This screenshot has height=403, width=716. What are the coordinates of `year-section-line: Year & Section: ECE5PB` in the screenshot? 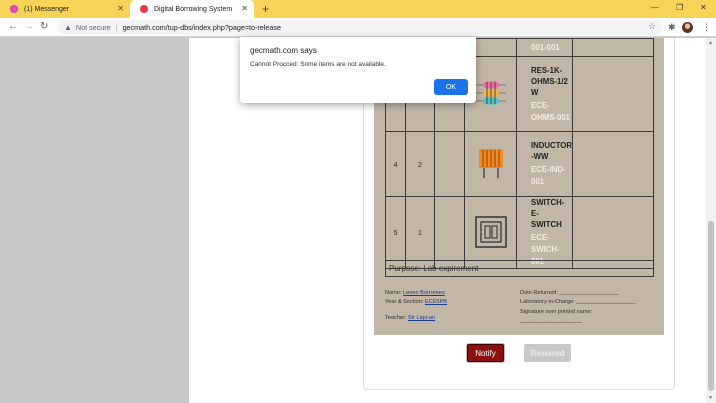 It's located at (416, 302).